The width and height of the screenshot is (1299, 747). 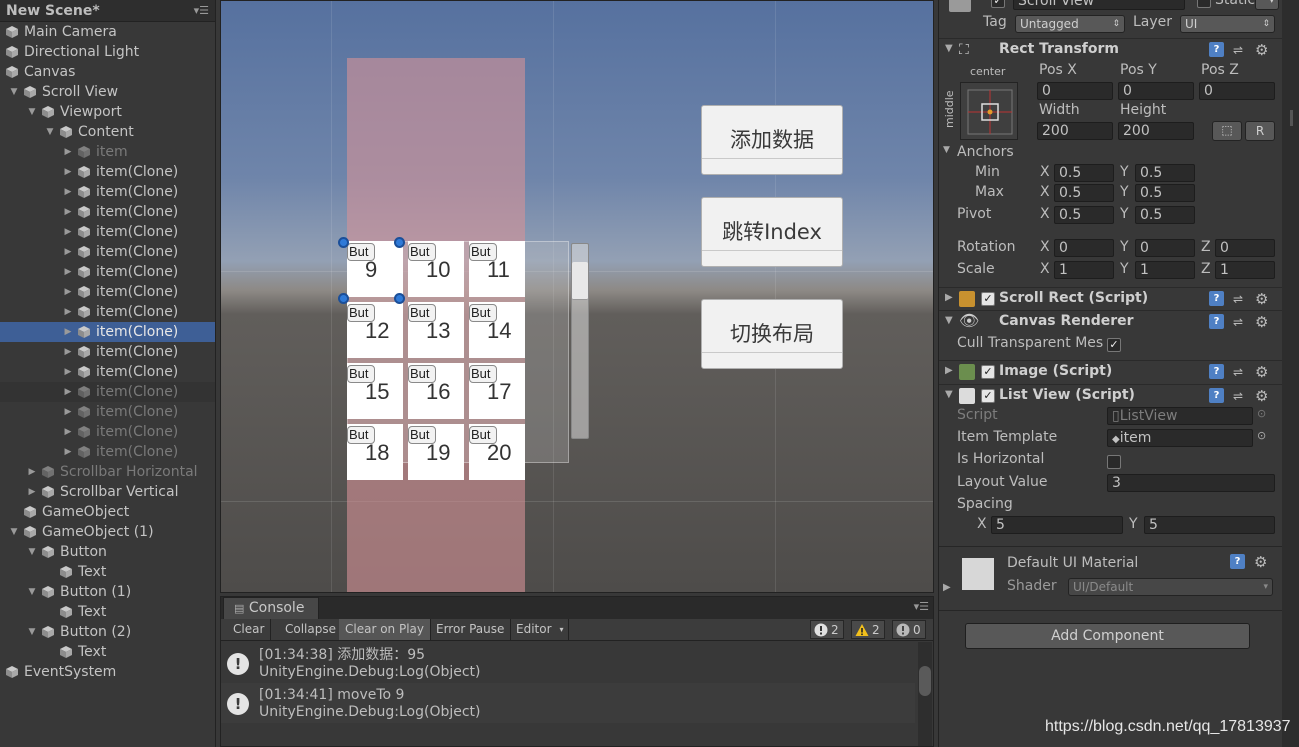 What do you see at coordinates (107, 492) in the screenshot?
I see `hierarchy-item: ▶ Scrollbar Vertical` at bounding box center [107, 492].